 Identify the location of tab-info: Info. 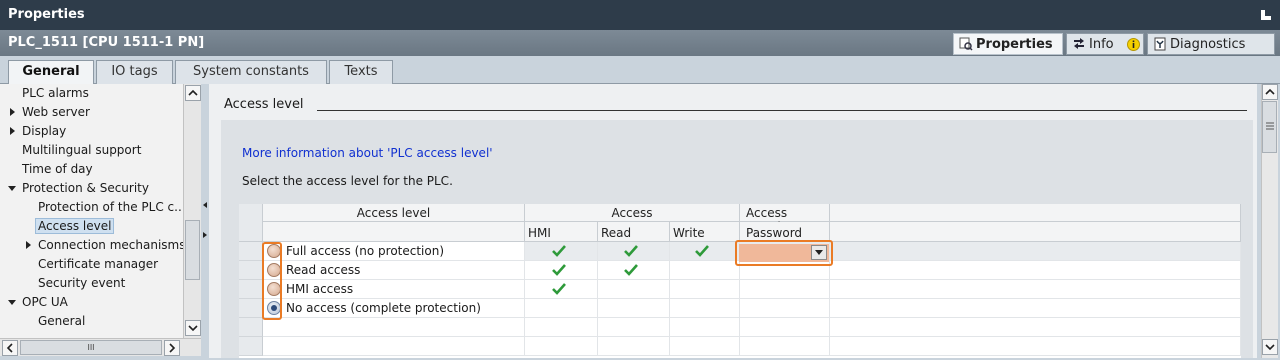
(1105, 44).